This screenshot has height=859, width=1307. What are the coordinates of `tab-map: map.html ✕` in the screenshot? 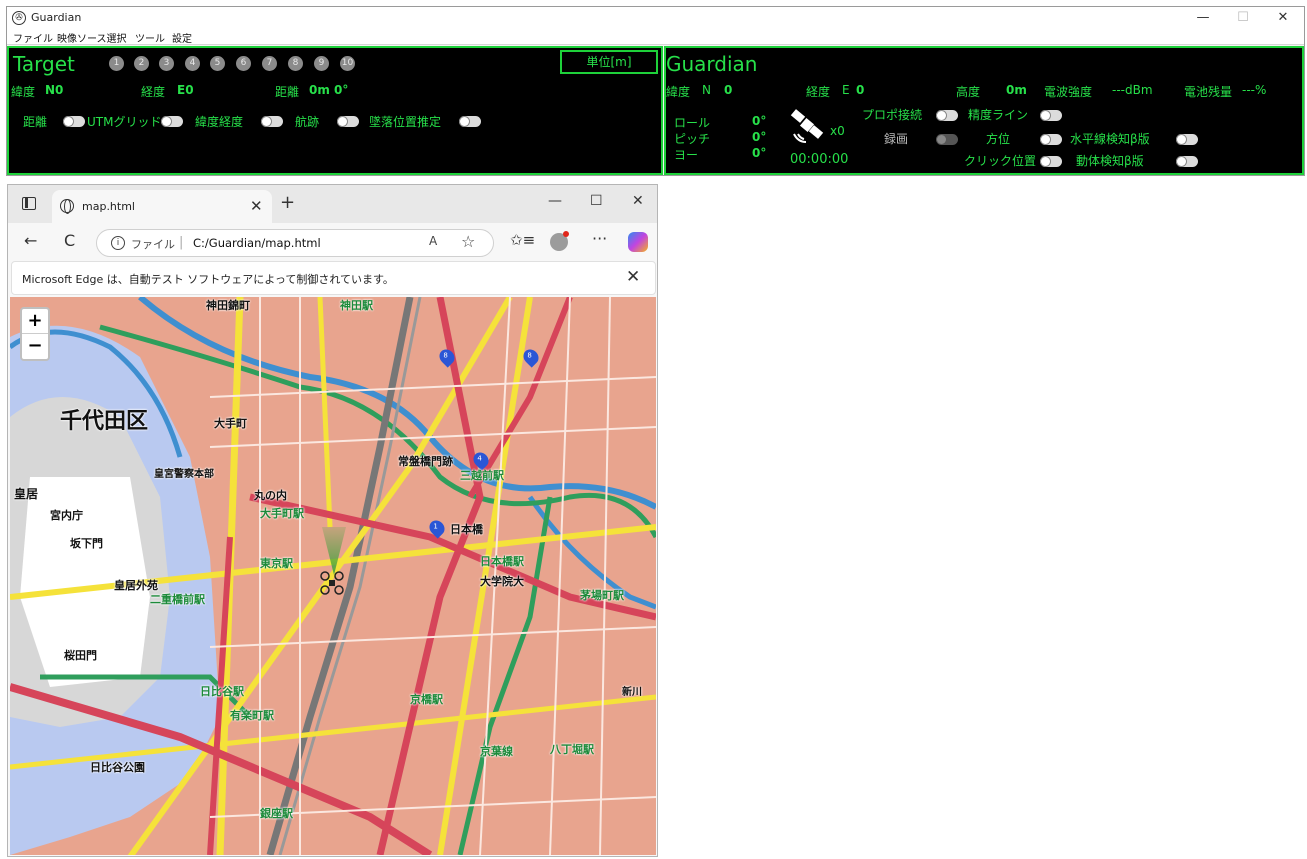 It's located at (162, 206).